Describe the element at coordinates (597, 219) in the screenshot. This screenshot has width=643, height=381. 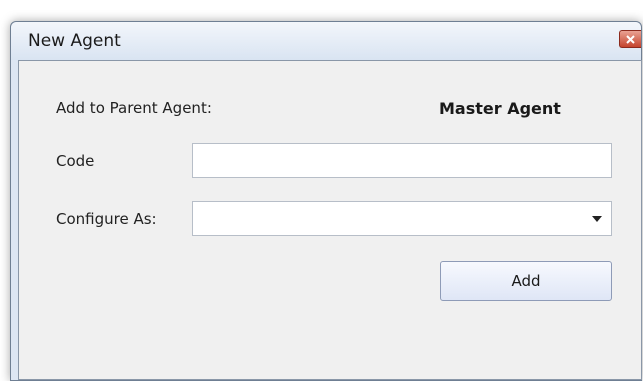
I see `chevron-down-icon` at that location.